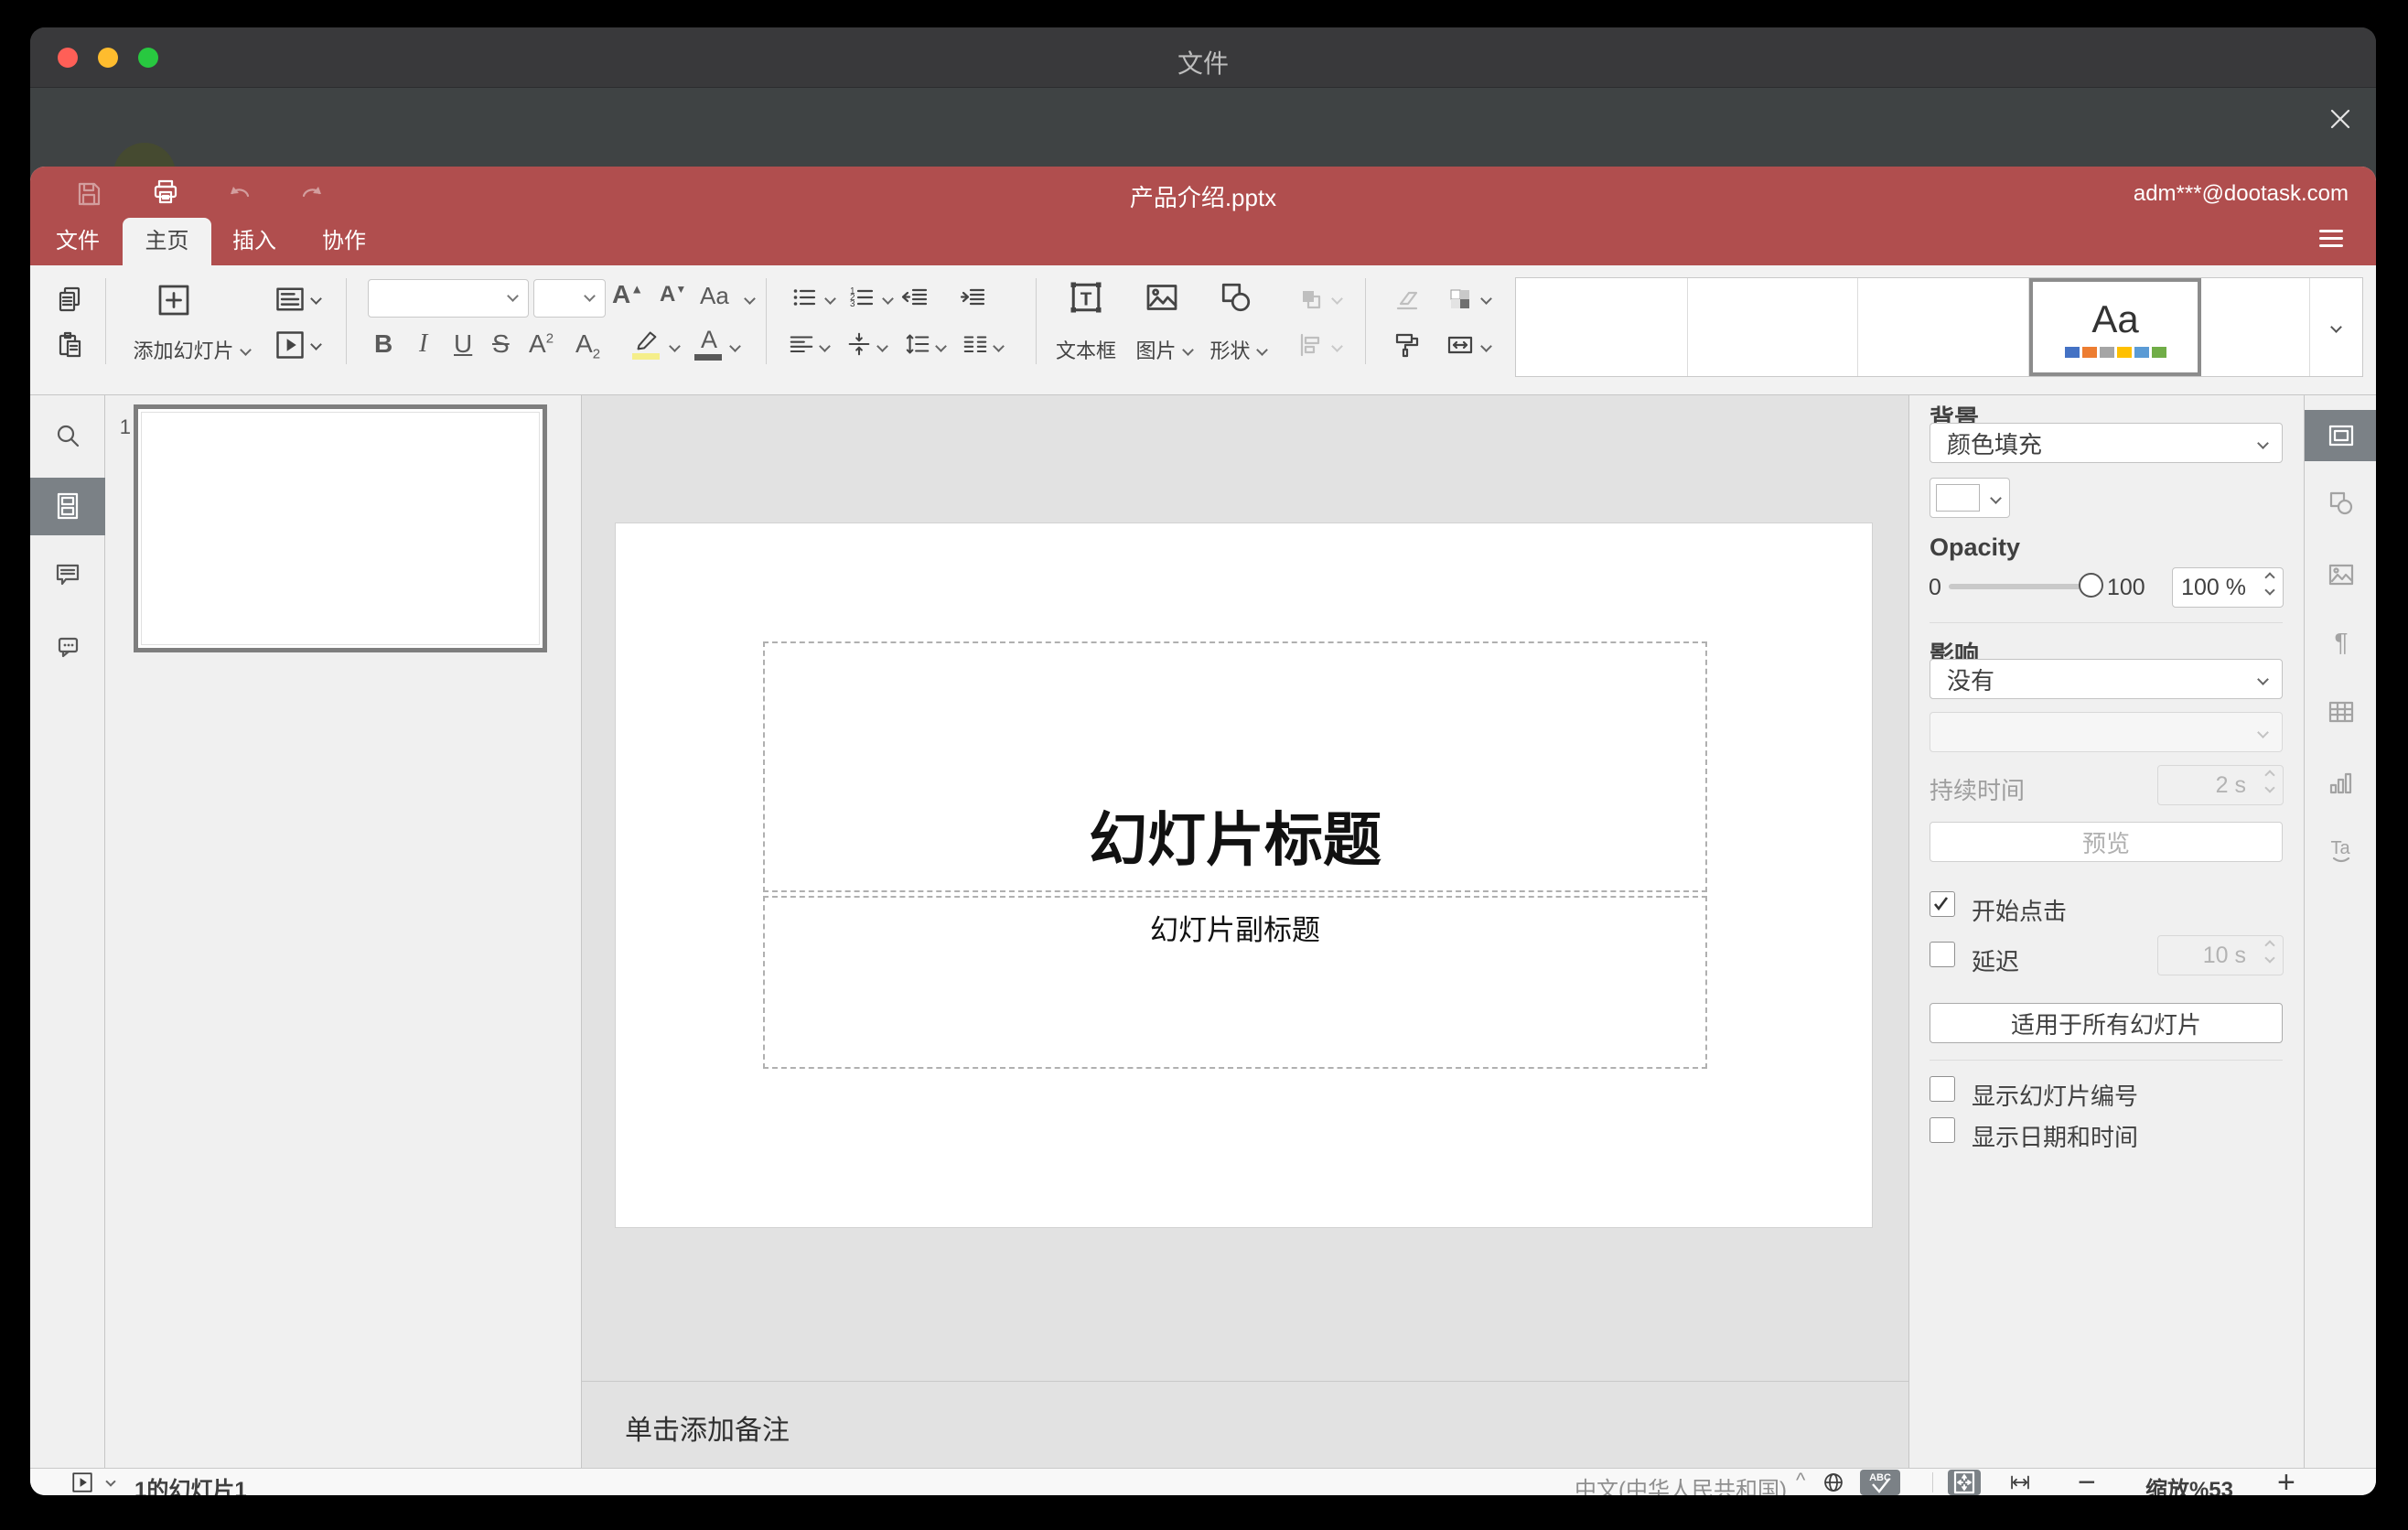 Image resolution: width=2408 pixels, height=1530 pixels. What do you see at coordinates (2341, 783) in the screenshot?
I see `chart-settings-button` at bounding box center [2341, 783].